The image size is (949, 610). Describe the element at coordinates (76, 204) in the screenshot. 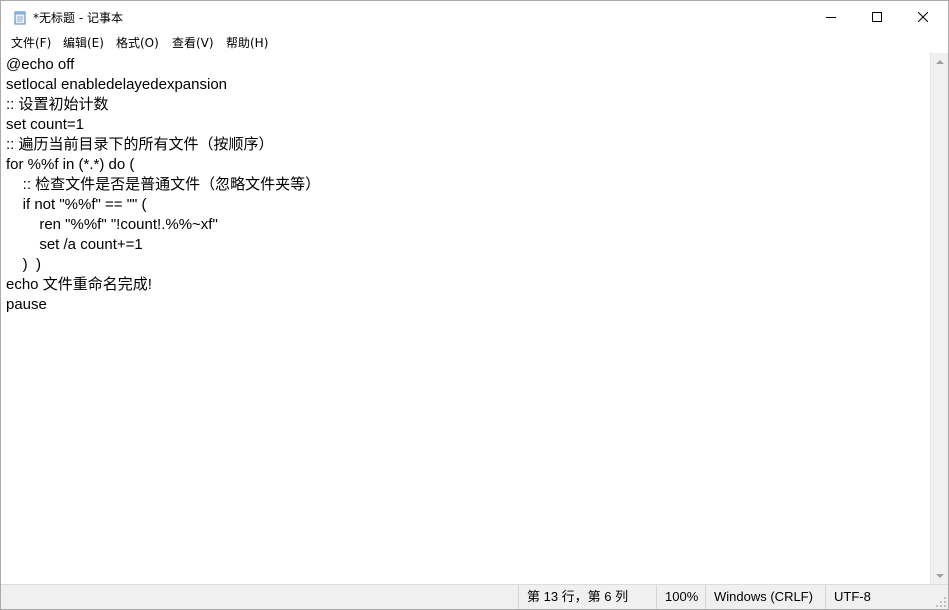

I see `editor-line: if not "%%f" == "" (` at that location.